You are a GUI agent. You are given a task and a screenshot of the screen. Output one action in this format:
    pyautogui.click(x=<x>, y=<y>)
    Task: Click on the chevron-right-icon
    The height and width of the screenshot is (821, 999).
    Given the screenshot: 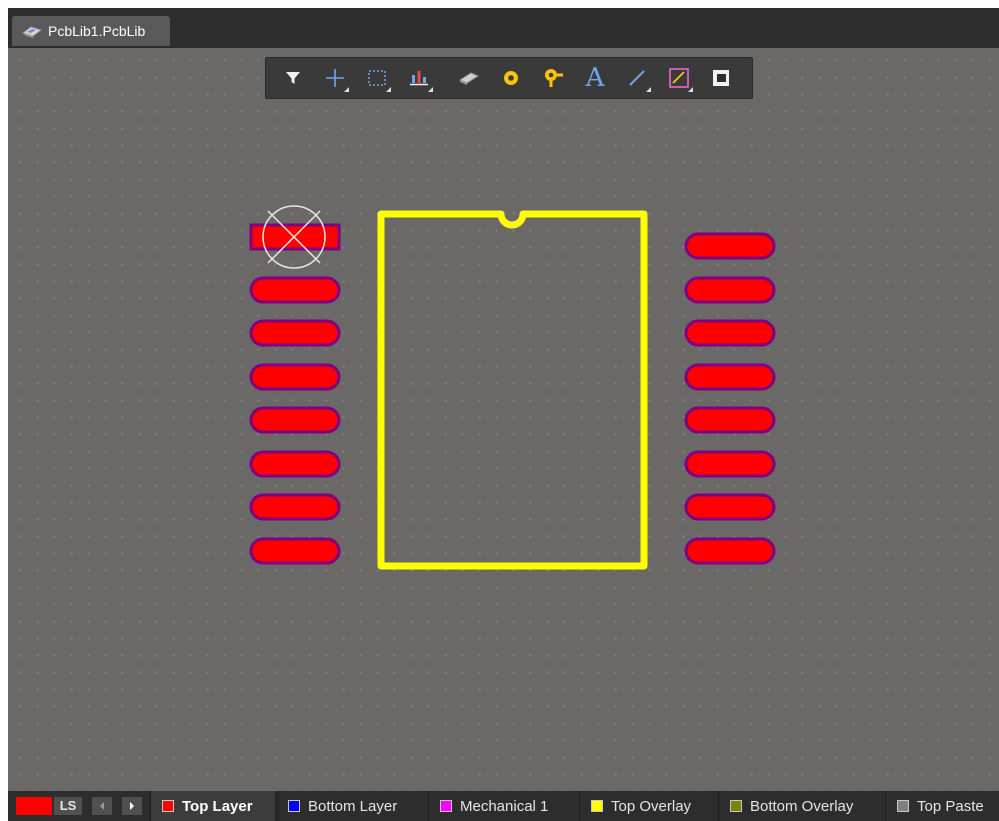 What is the action you would take?
    pyautogui.click(x=132, y=806)
    